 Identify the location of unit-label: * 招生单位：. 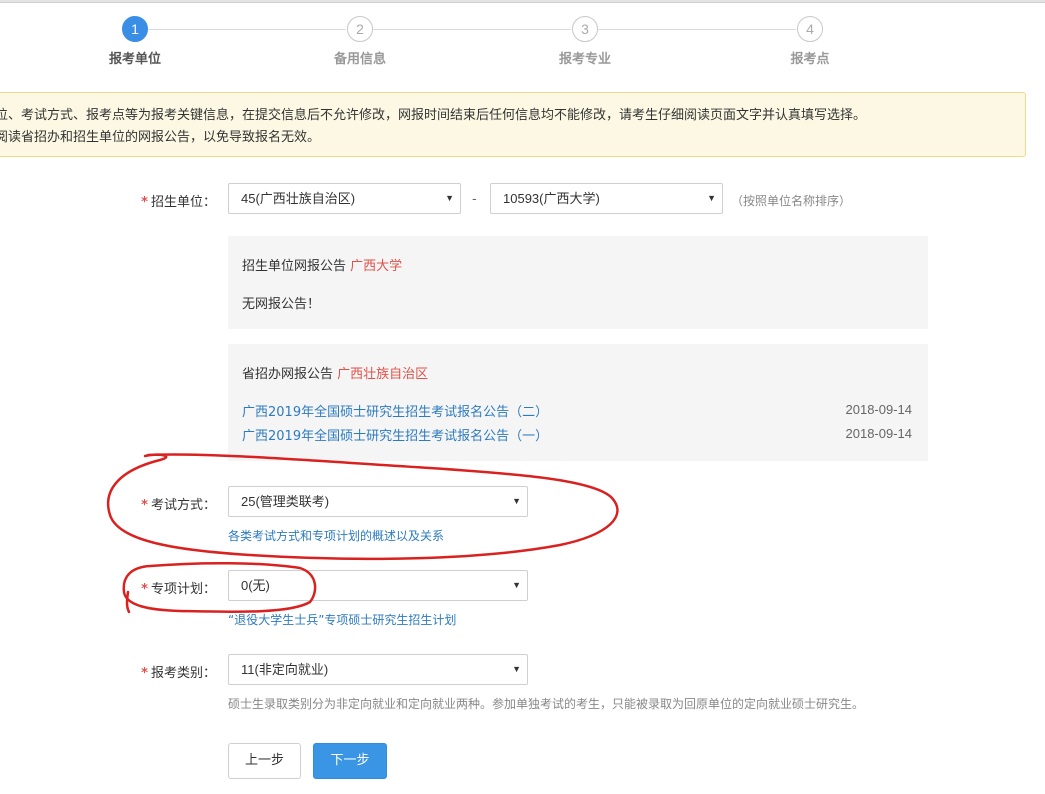
(158, 200).